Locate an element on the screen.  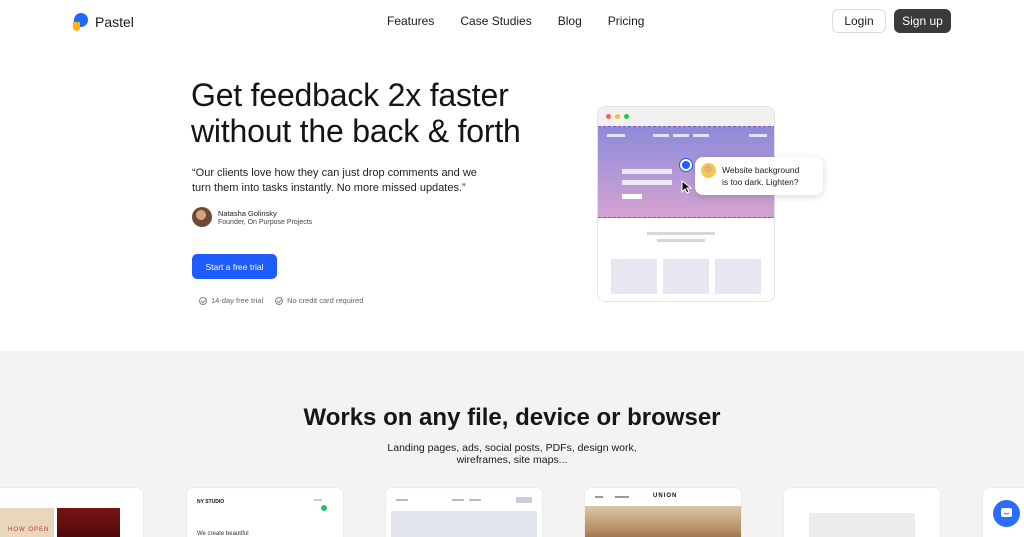
comment-line-1: Website background is located at coordinates (761, 170).